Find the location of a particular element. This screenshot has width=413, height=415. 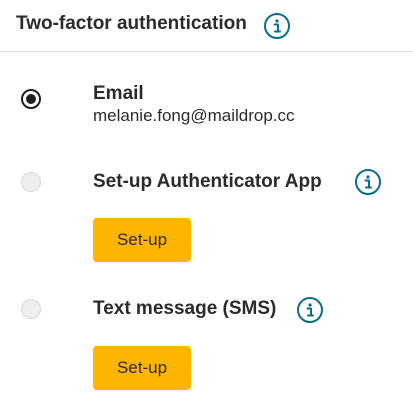

email-address: melanie.fong@maildrop.cc is located at coordinates (194, 115).